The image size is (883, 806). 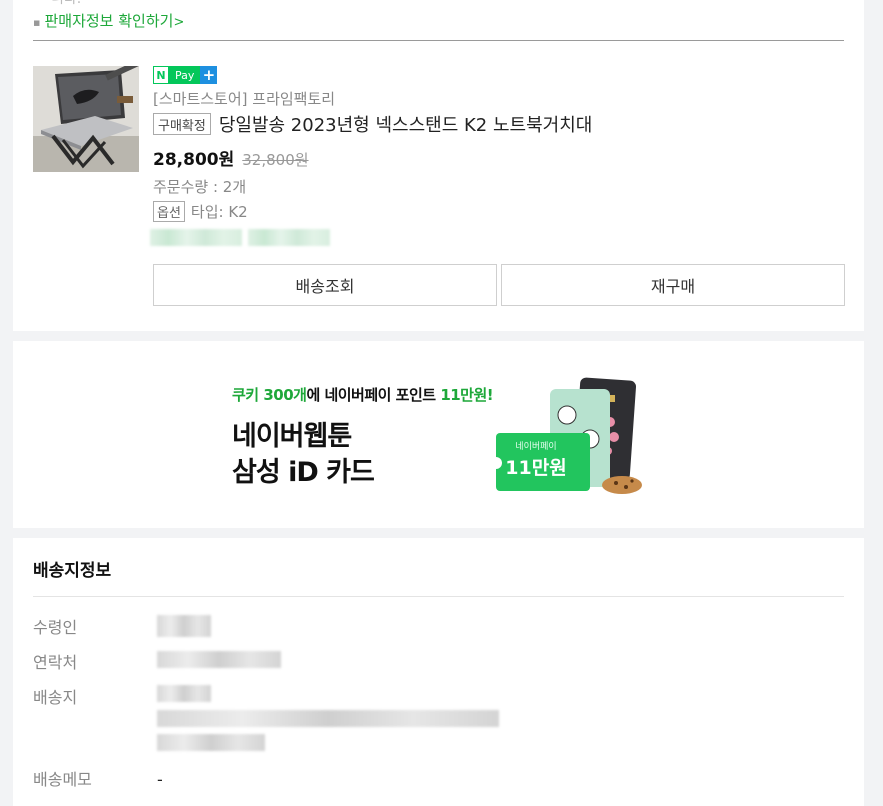 I want to click on option-value: 타입: K2, so click(x=219, y=212).